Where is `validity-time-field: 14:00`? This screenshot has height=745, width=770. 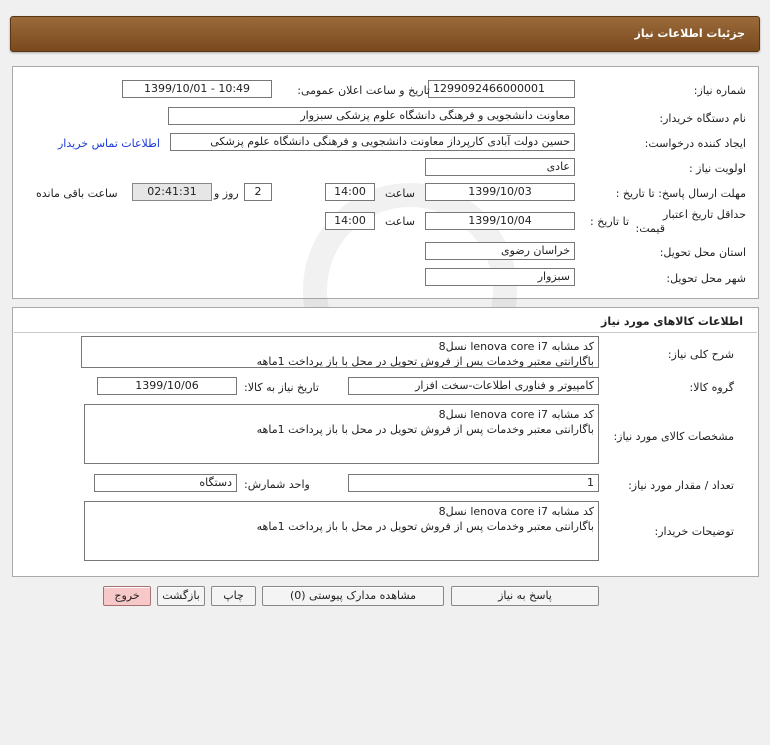
validity-time-field: 14:00 is located at coordinates (350, 221).